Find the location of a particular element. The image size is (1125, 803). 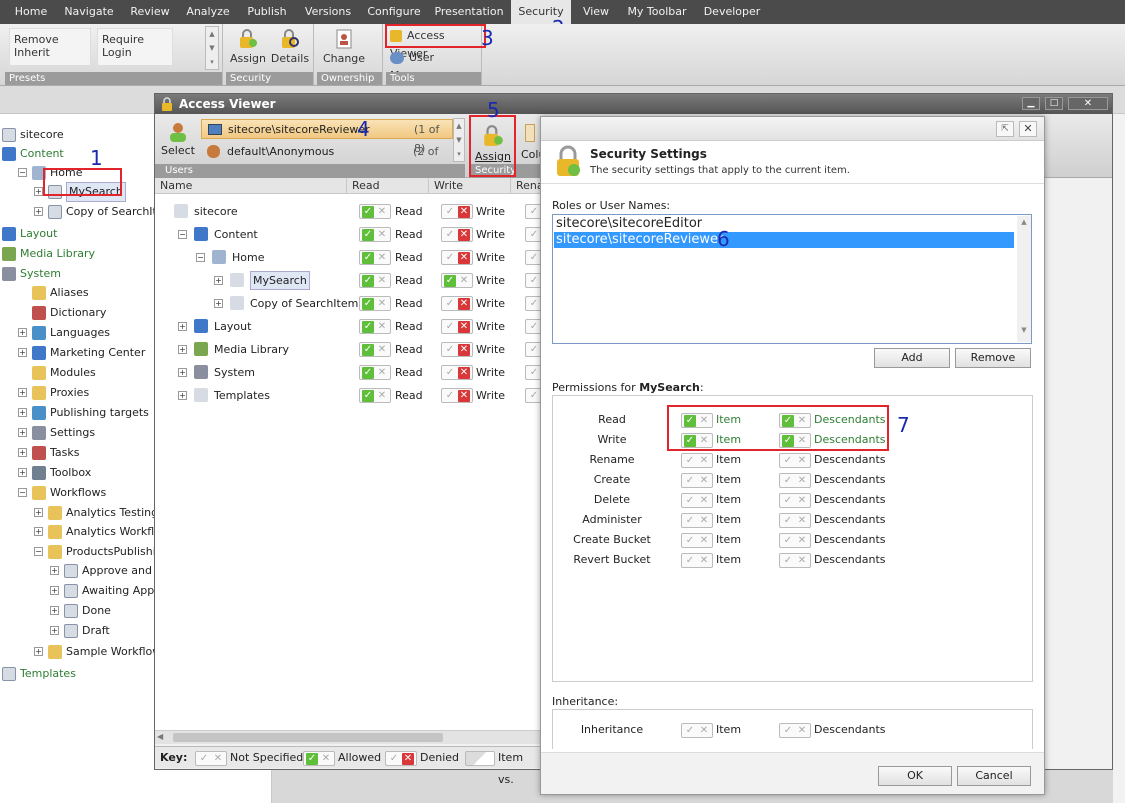

role-item: sitecore\sitecoreEditor is located at coordinates (784, 224).